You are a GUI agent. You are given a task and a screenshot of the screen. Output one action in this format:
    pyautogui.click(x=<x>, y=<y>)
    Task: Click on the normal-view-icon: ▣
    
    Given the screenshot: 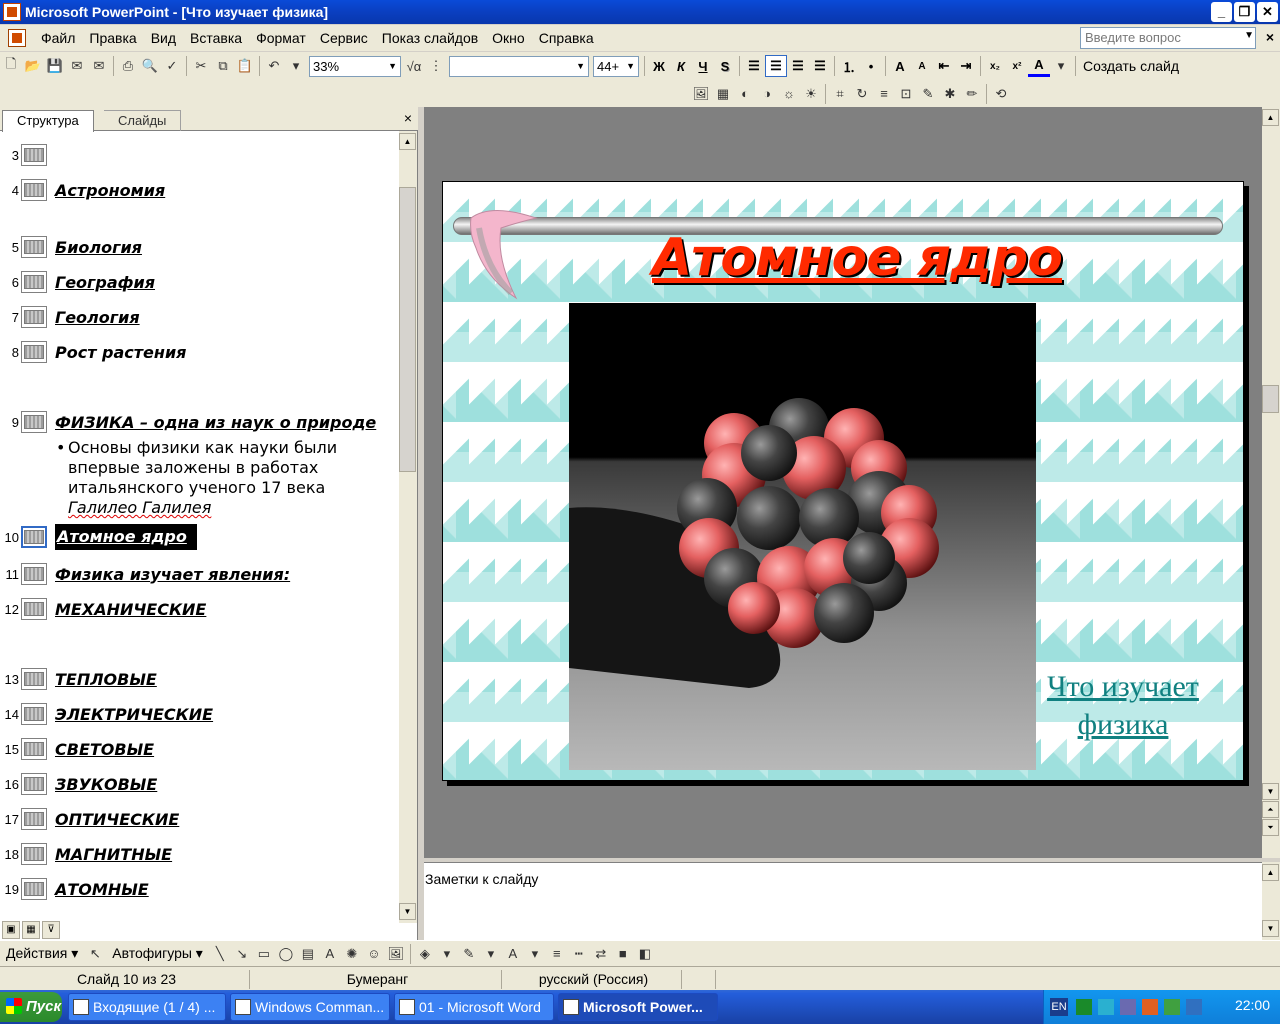 What is the action you would take?
    pyautogui.click(x=11, y=930)
    